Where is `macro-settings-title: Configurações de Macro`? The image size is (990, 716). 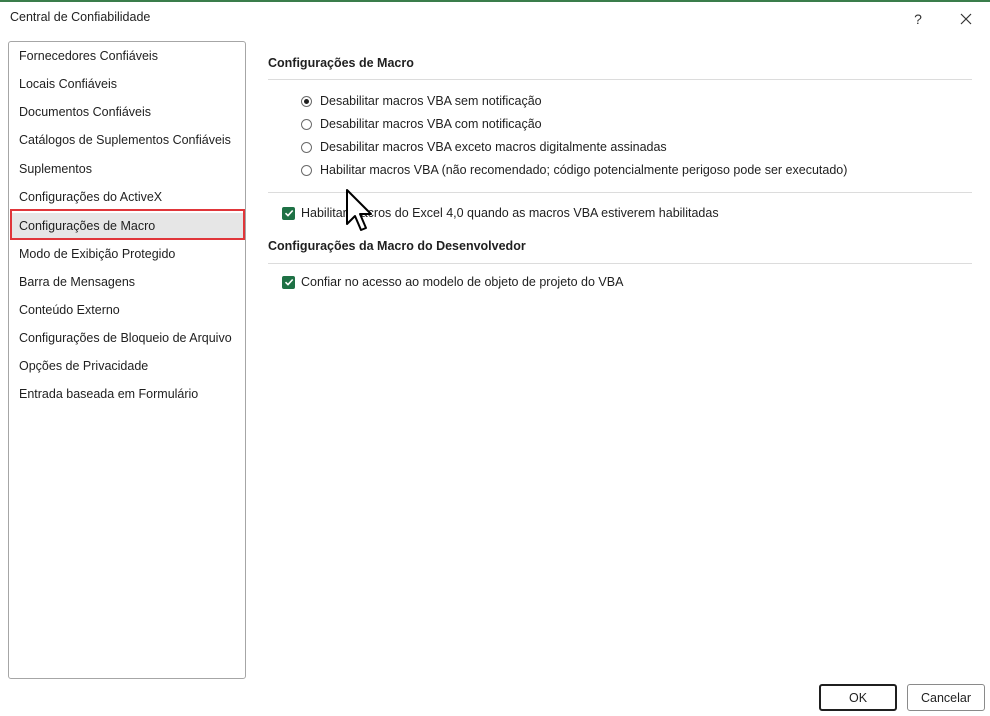 macro-settings-title: Configurações de Macro is located at coordinates (341, 63).